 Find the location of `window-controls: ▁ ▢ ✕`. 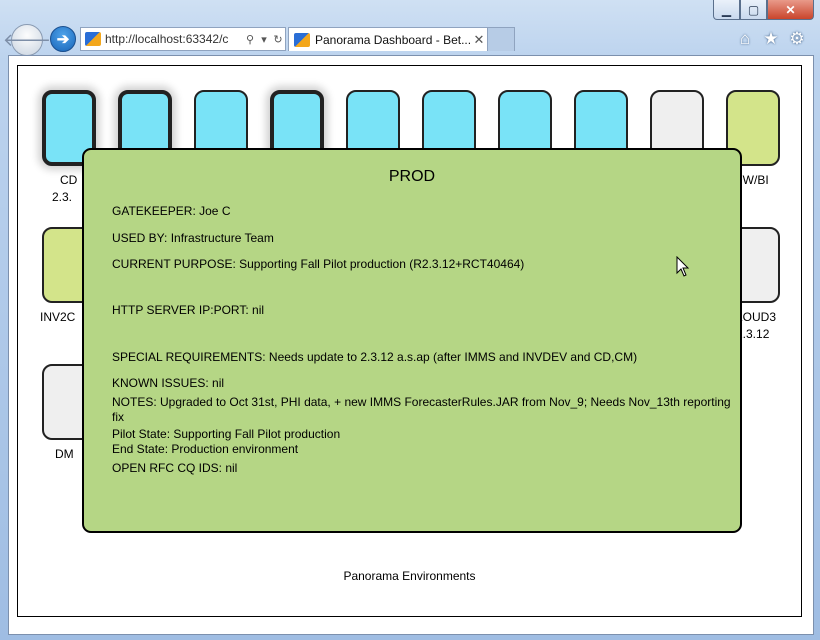

window-controls: ▁ ▢ ✕ is located at coordinates (763, 10).